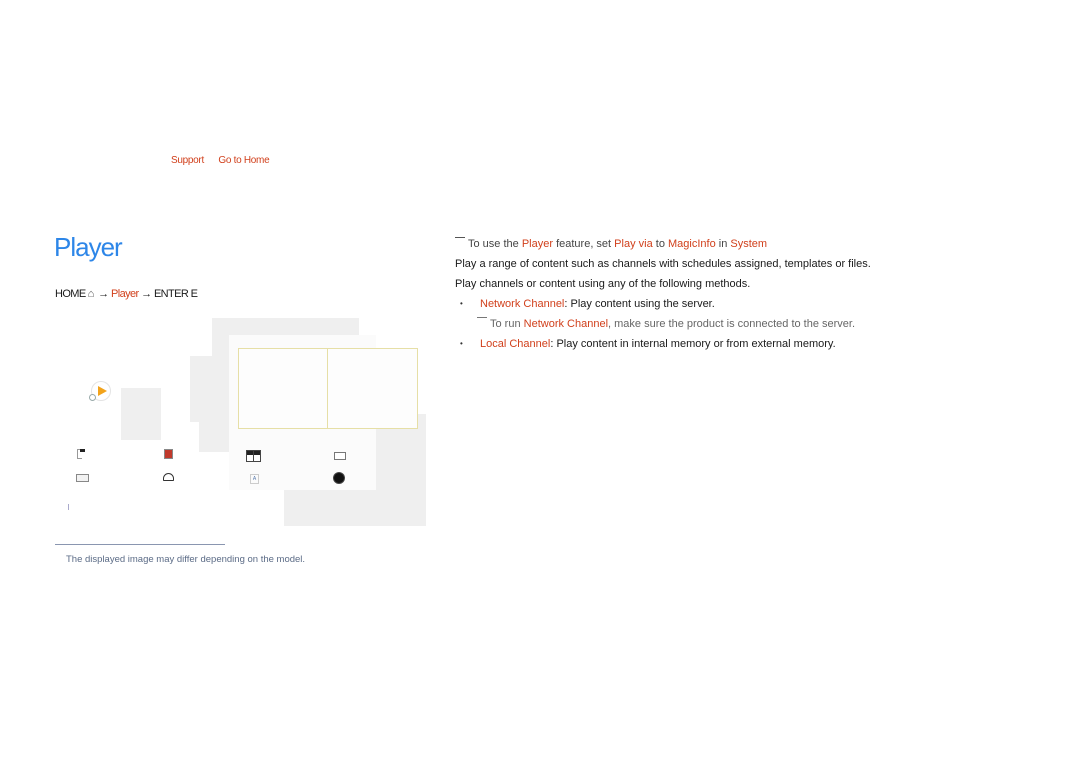  What do you see at coordinates (168, 477) in the screenshot?
I see `headset-icon` at bounding box center [168, 477].